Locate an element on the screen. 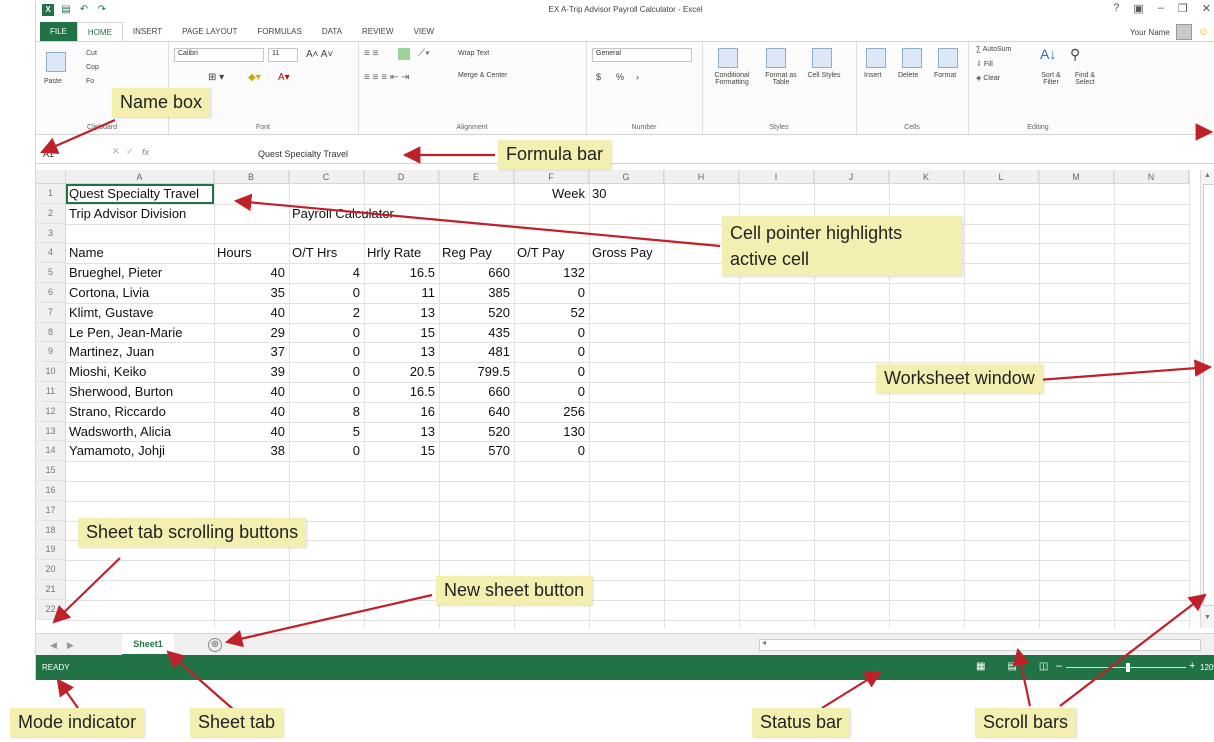 The image size is (1214, 742). format-cells-icon is located at coordinates (948, 58).